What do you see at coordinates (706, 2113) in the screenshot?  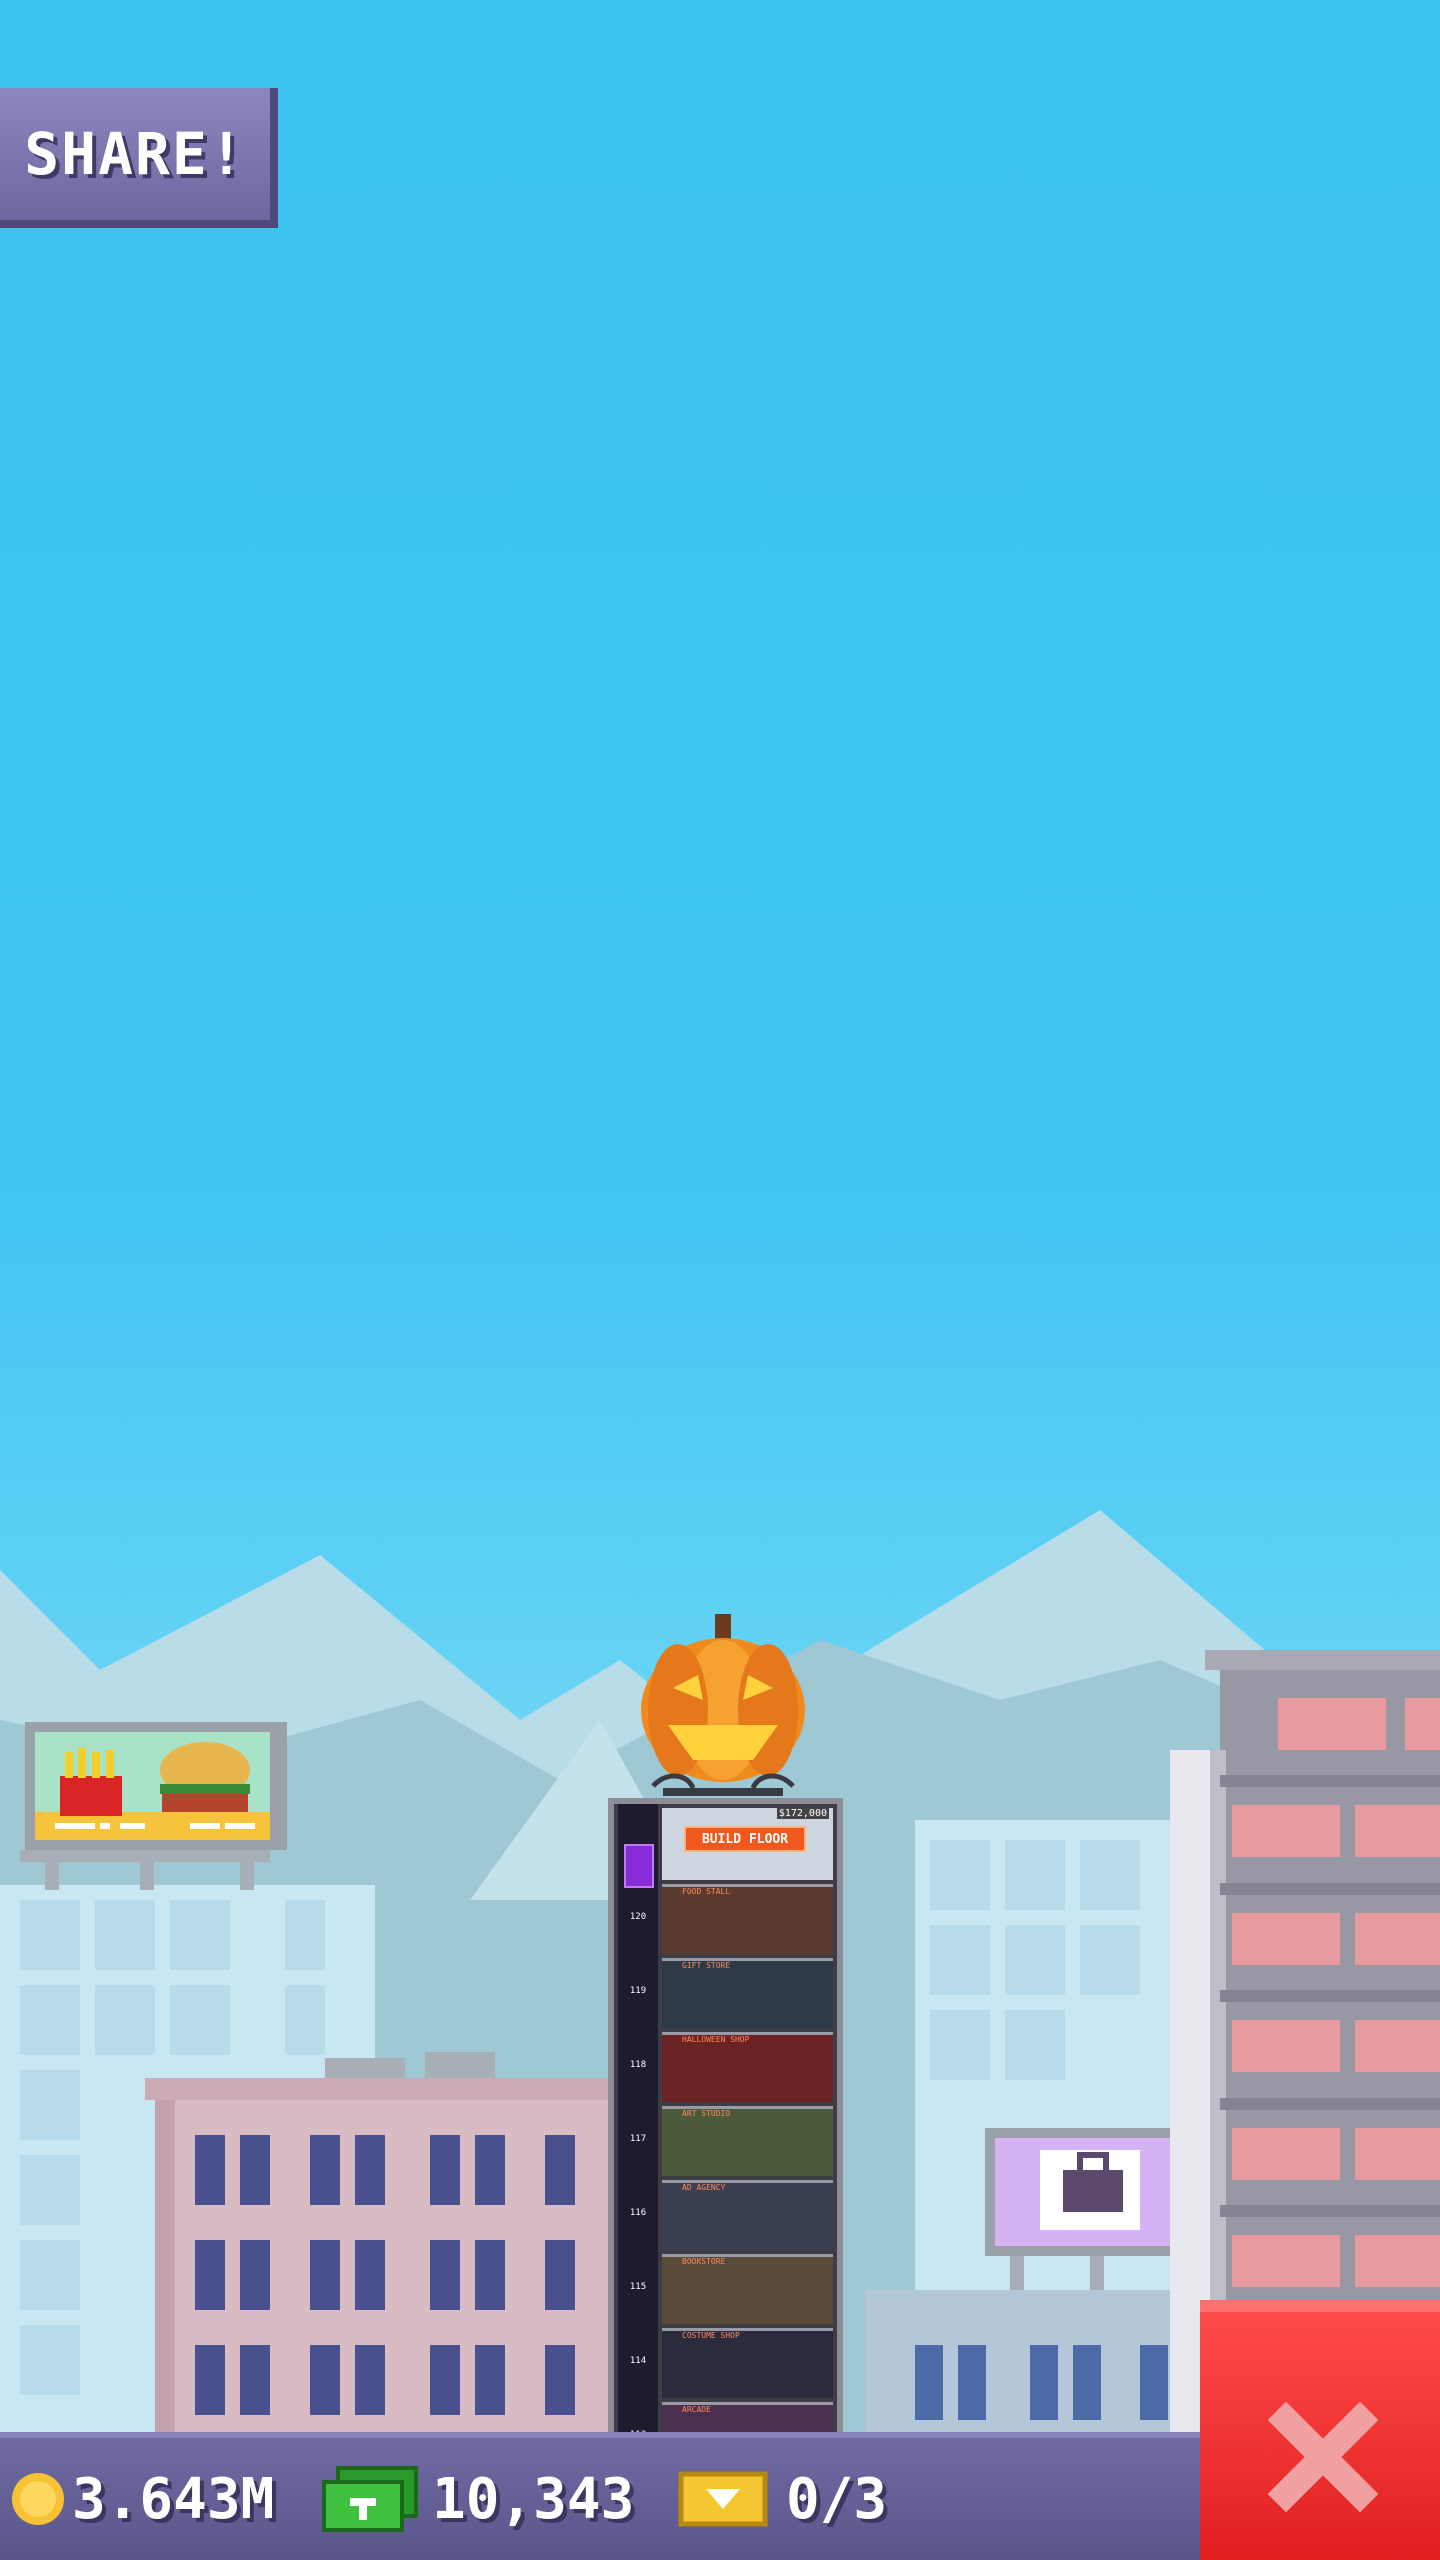 I see `floor-name: ART STUDIO` at bounding box center [706, 2113].